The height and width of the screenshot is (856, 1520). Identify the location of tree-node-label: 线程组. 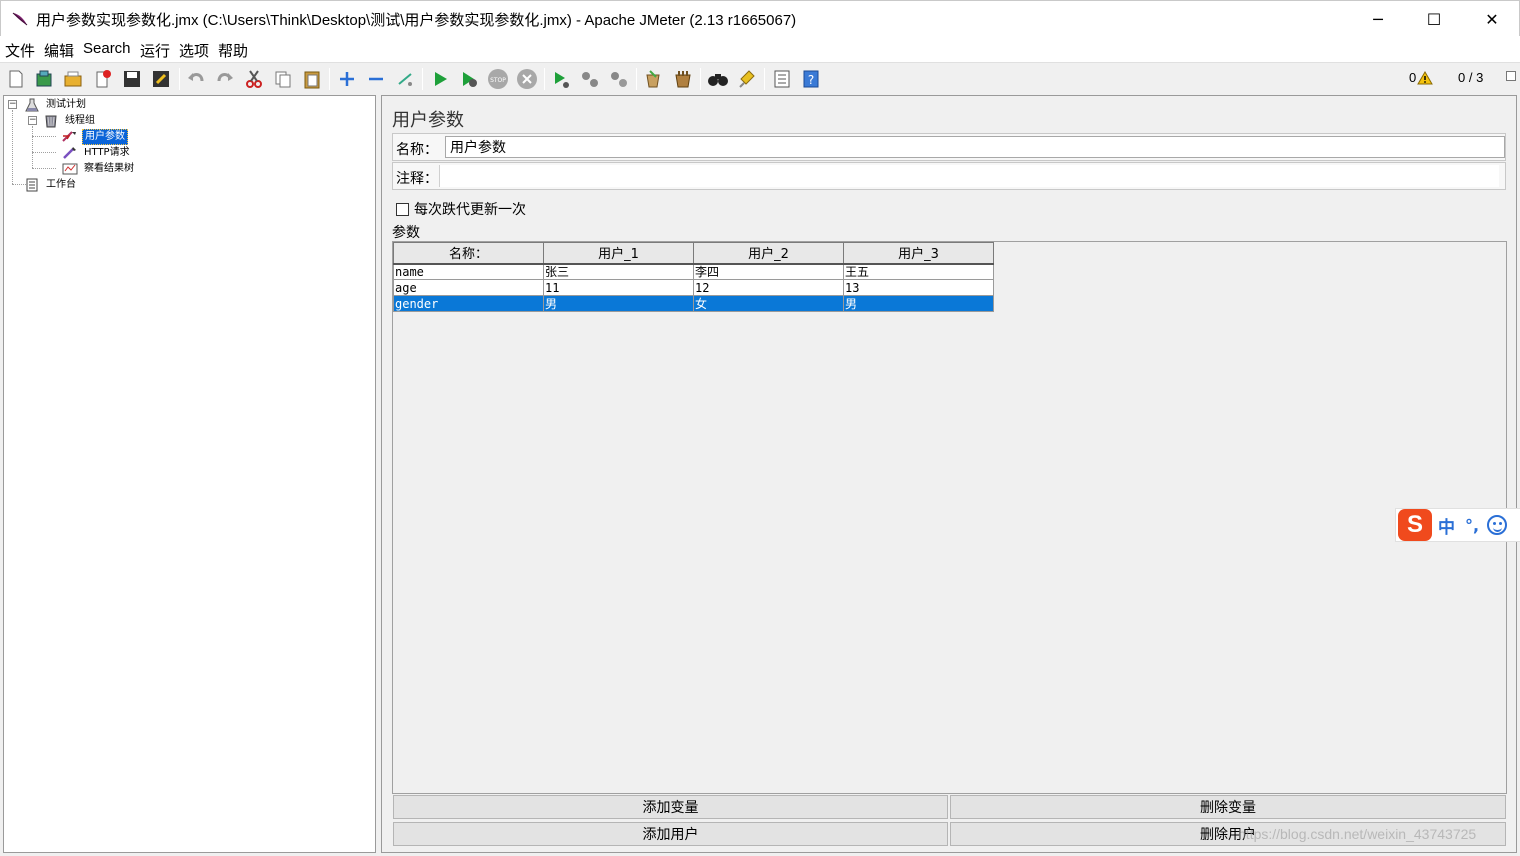
(80, 120).